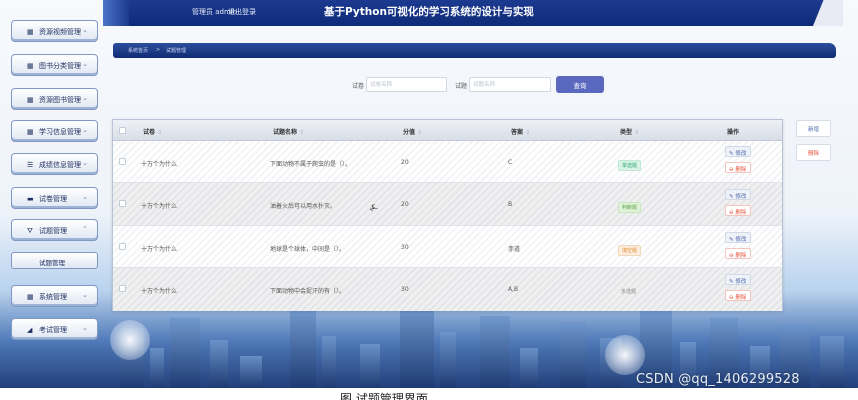 The width and height of the screenshot is (858, 400). Describe the element at coordinates (176, 51) in the screenshot. I see `breadcrumb-current: 试题管理` at that location.